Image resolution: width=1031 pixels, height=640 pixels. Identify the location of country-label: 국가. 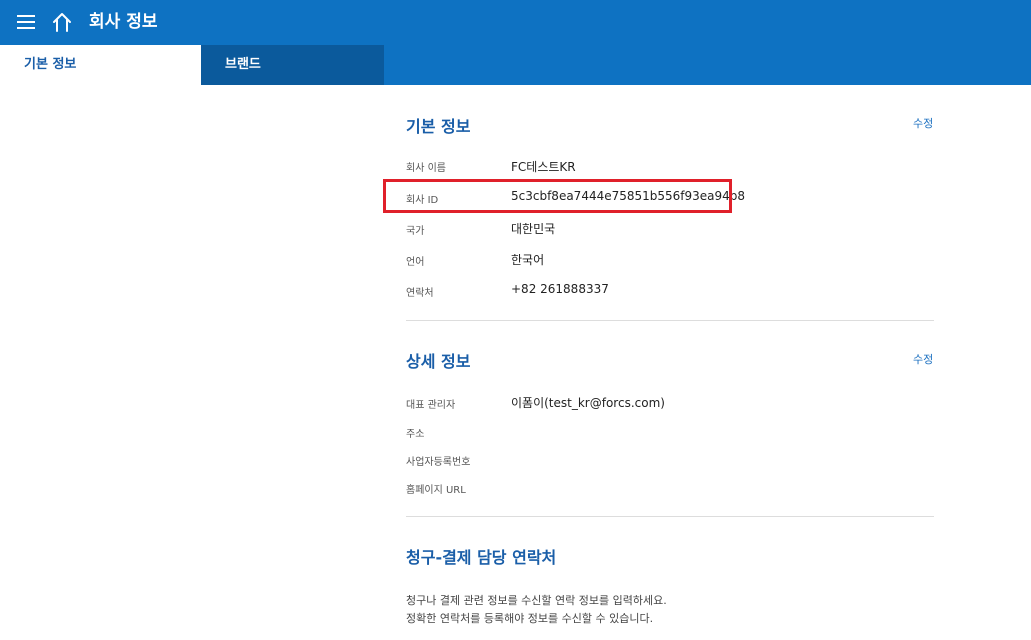
(415, 231).